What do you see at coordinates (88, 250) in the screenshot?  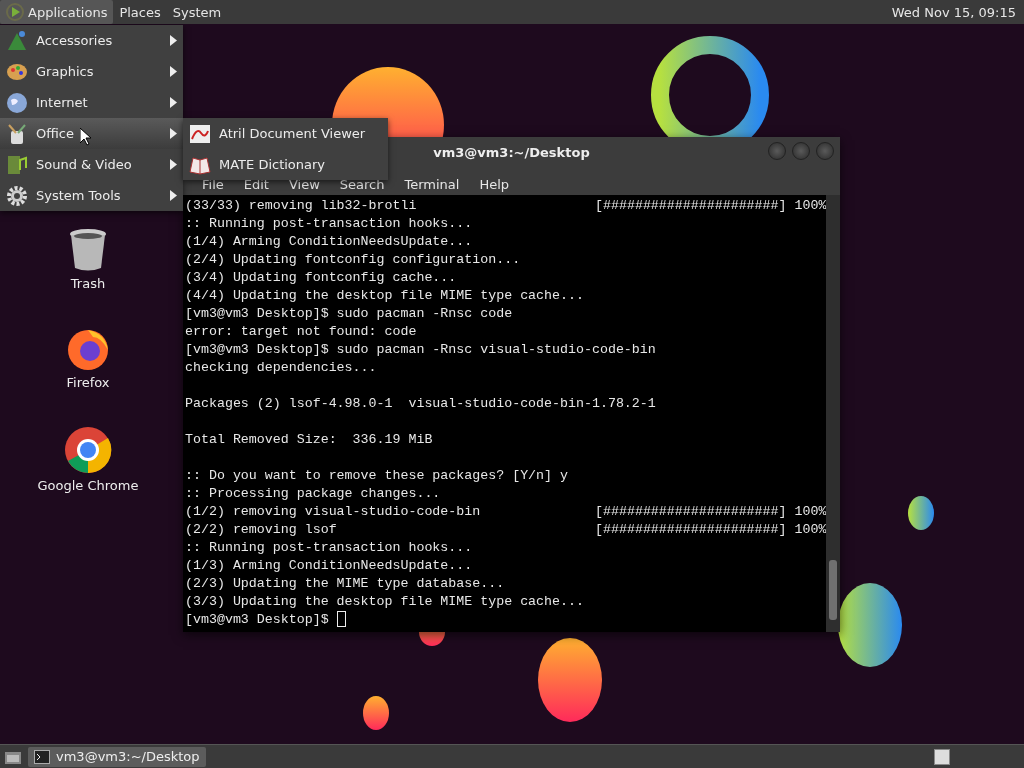 I see `trash-icon` at bounding box center [88, 250].